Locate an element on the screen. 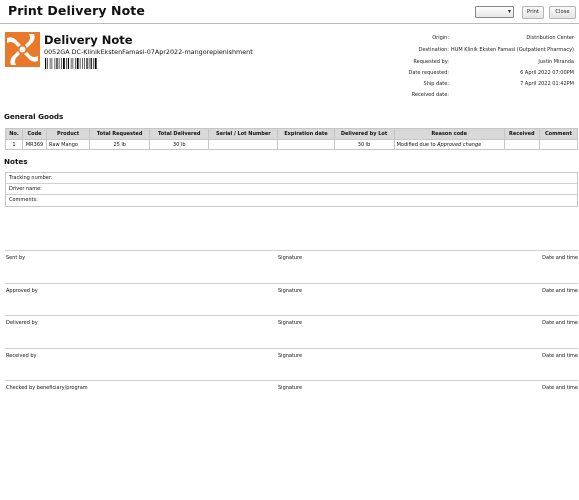  meta-value: Distribution Center is located at coordinates (550, 38).